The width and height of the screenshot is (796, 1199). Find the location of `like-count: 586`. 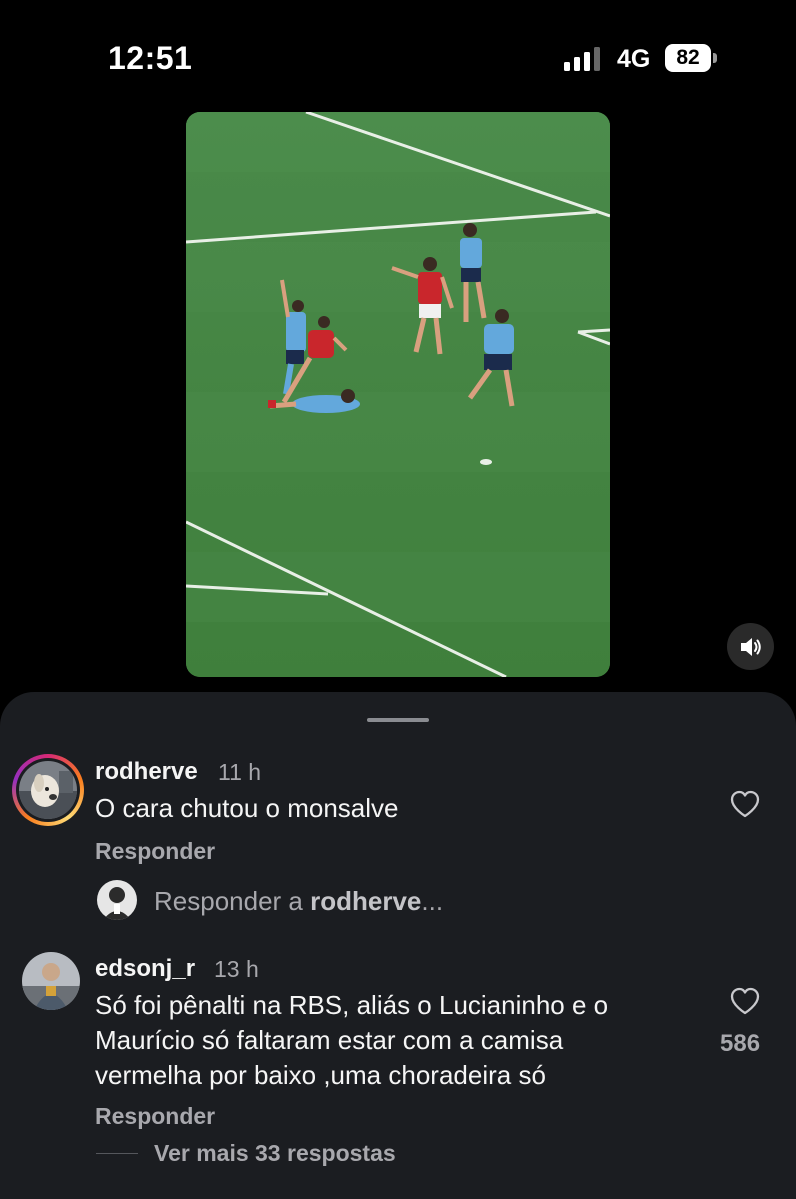

like-count: 586 is located at coordinates (740, 1043).